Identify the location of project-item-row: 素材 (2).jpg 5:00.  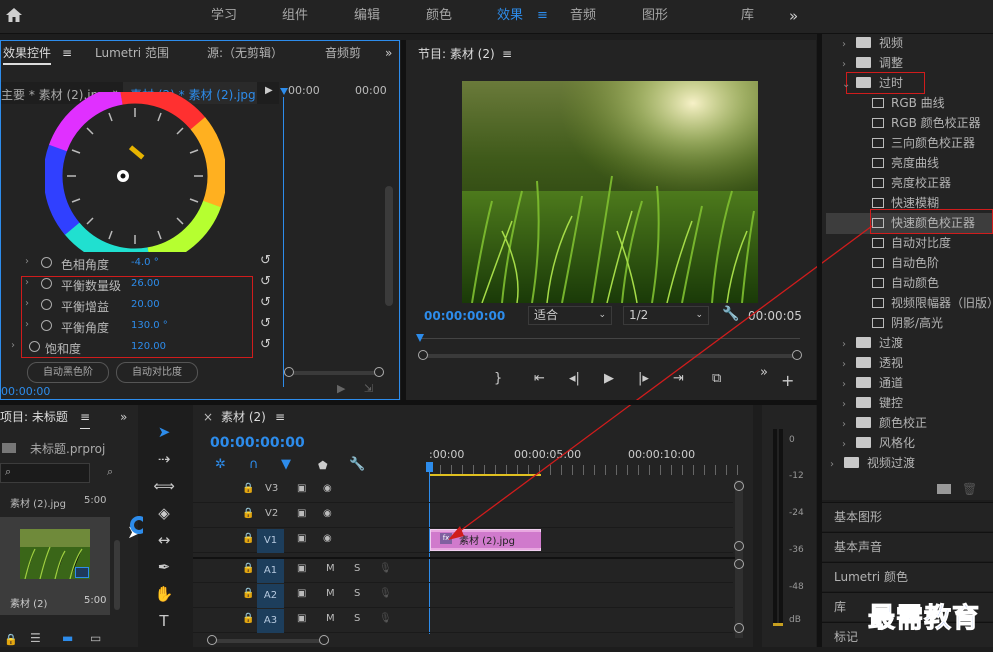
(55, 503).